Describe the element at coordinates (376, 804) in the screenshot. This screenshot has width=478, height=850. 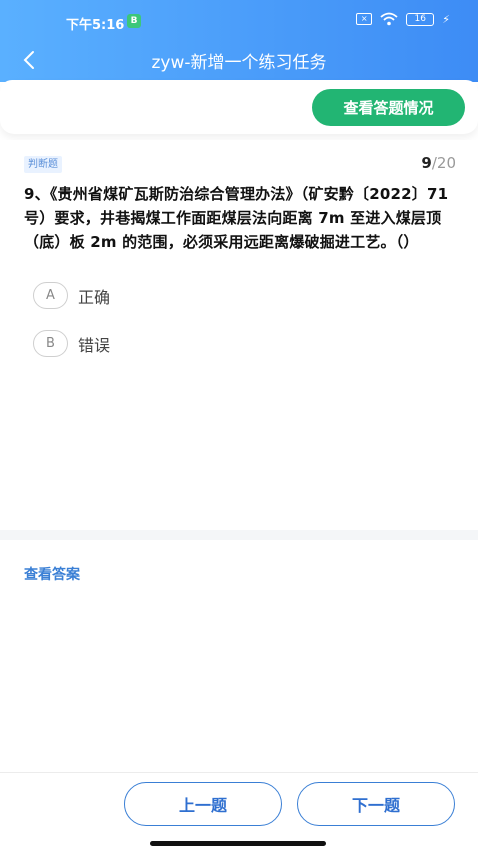
I see `next-question-button: 下一题` at that location.